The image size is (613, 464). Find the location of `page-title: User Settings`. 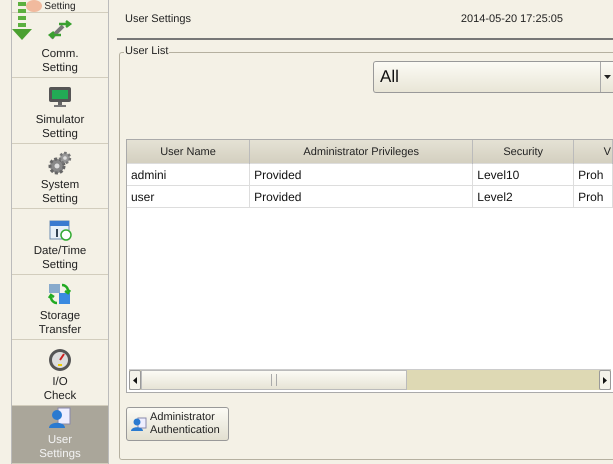

page-title: User Settings is located at coordinates (158, 19).